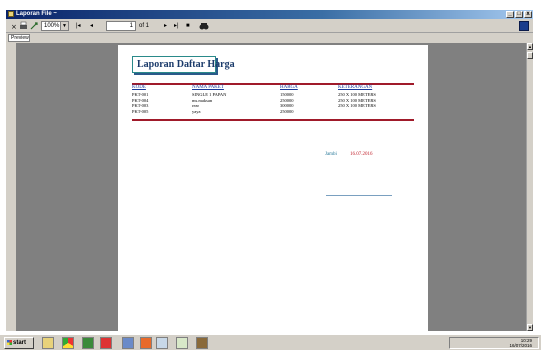 This screenshot has width=541, height=350. Describe the element at coordinates (287, 94) in the screenshot. I see `cell-harga: 150000` at that location.